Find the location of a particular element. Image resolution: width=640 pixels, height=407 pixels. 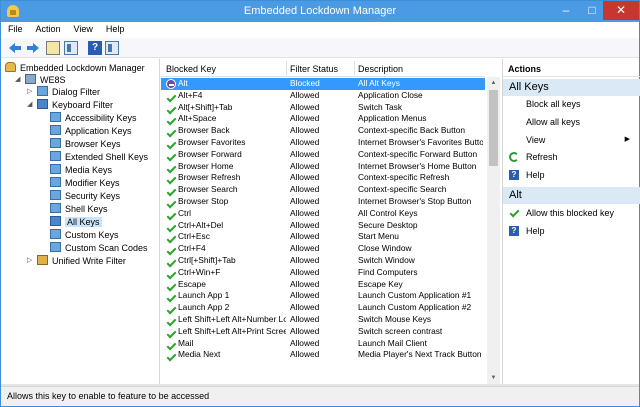

show-hide-tree-icon is located at coordinates (71, 48).